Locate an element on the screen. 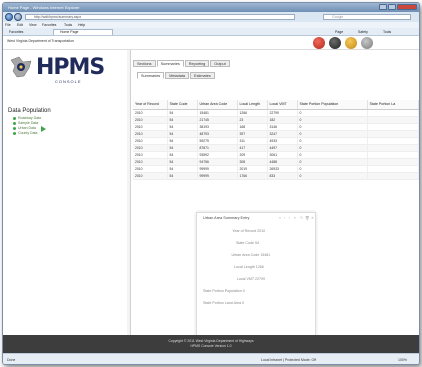 The height and width of the screenshot is (367, 422). field-value: 0 is located at coordinates (243, 303).